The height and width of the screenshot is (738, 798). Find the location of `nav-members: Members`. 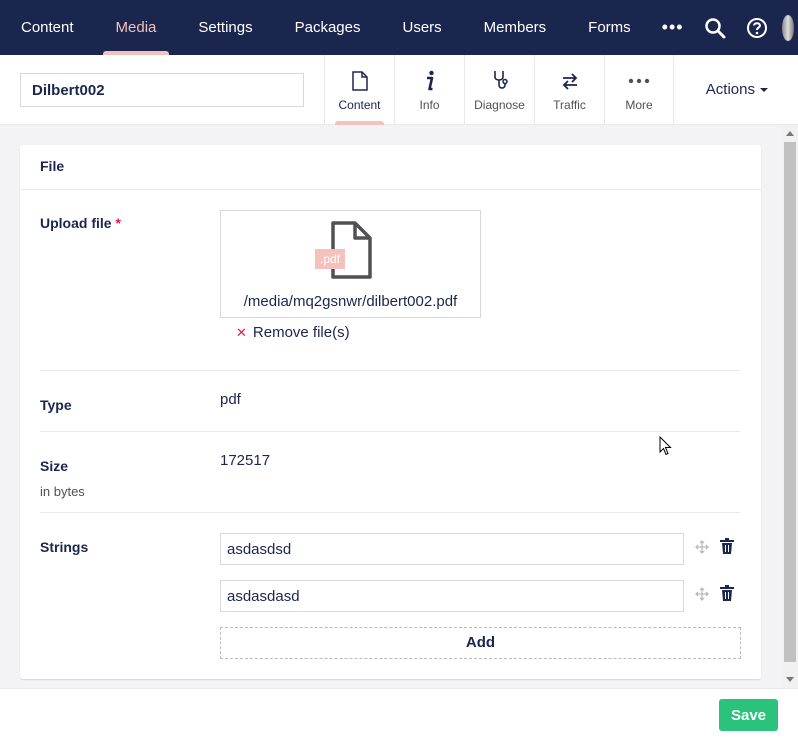

nav-members: Members is located at coordinates (515, 27).